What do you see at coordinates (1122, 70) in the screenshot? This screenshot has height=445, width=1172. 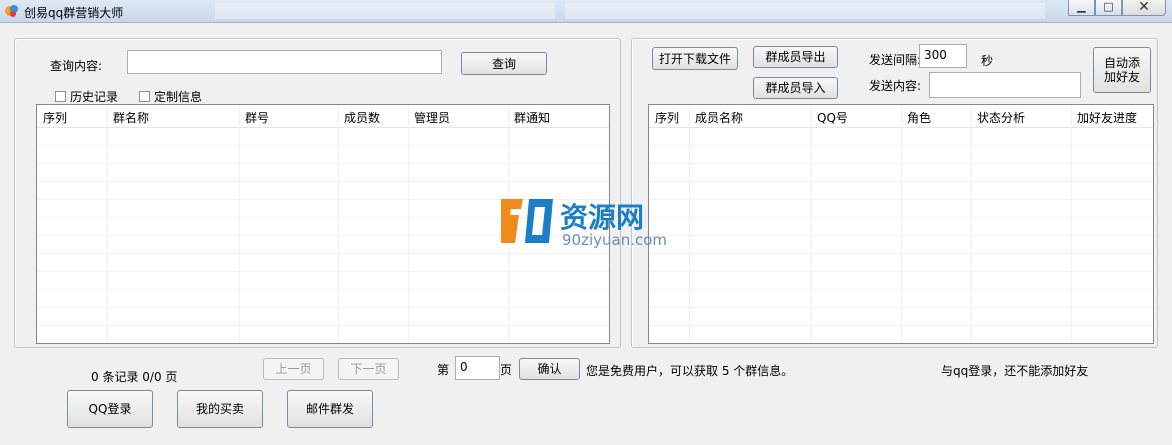 I see `auto-add-friends-button: 自动添加好友` at bounding box center [1122, 70].